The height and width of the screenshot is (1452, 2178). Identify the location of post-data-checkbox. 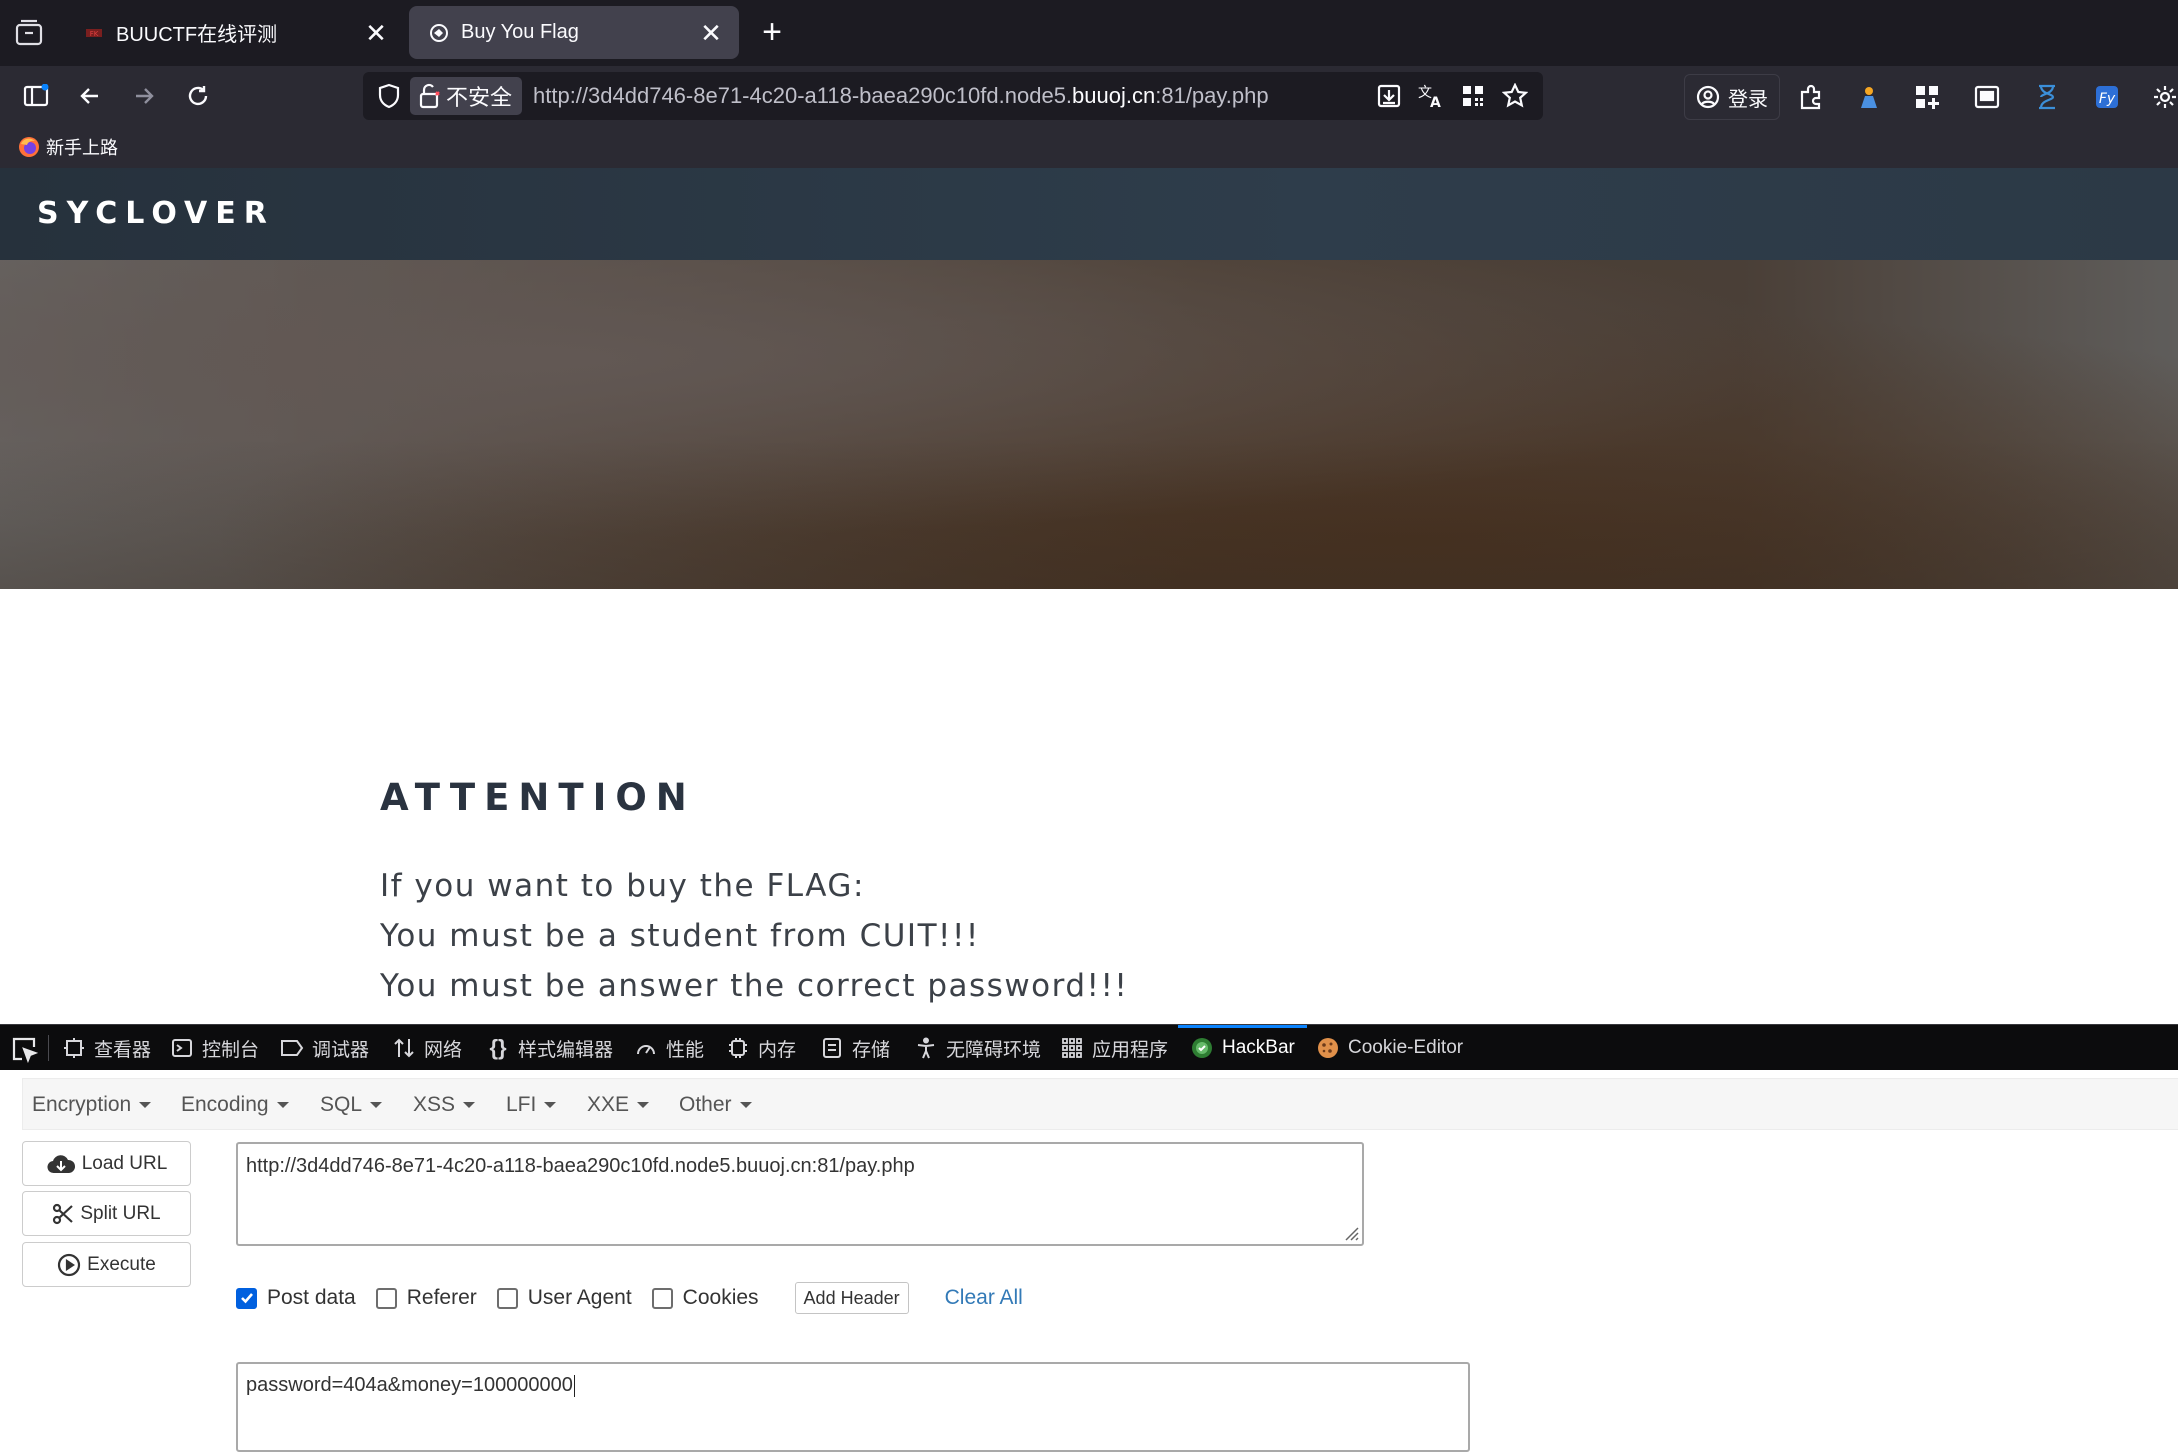
(246, 1298).